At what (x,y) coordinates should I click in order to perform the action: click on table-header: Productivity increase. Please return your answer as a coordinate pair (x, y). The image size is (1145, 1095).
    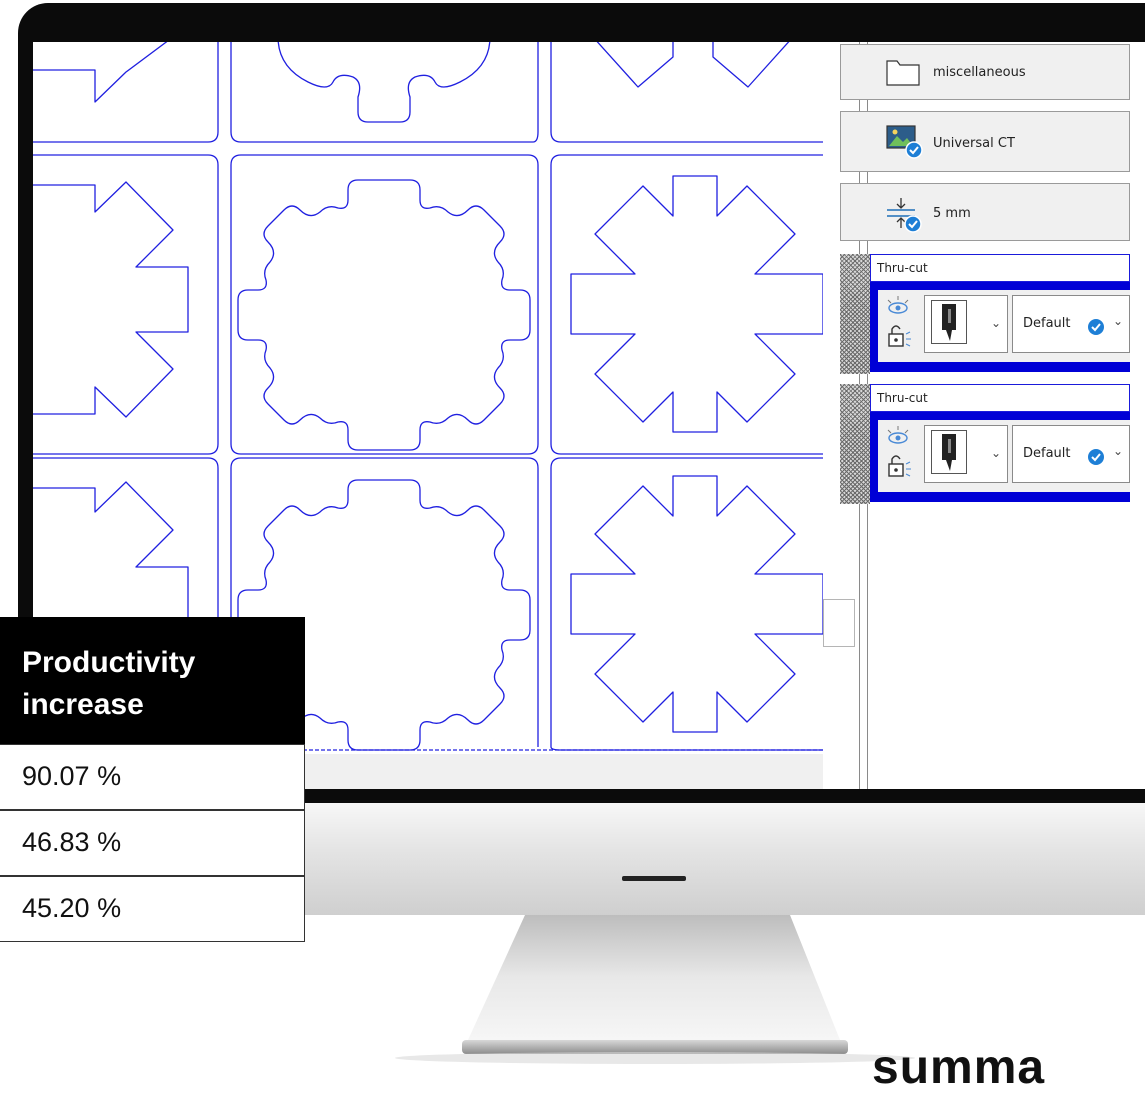
    Looking at the image, I should click on (152, 680).